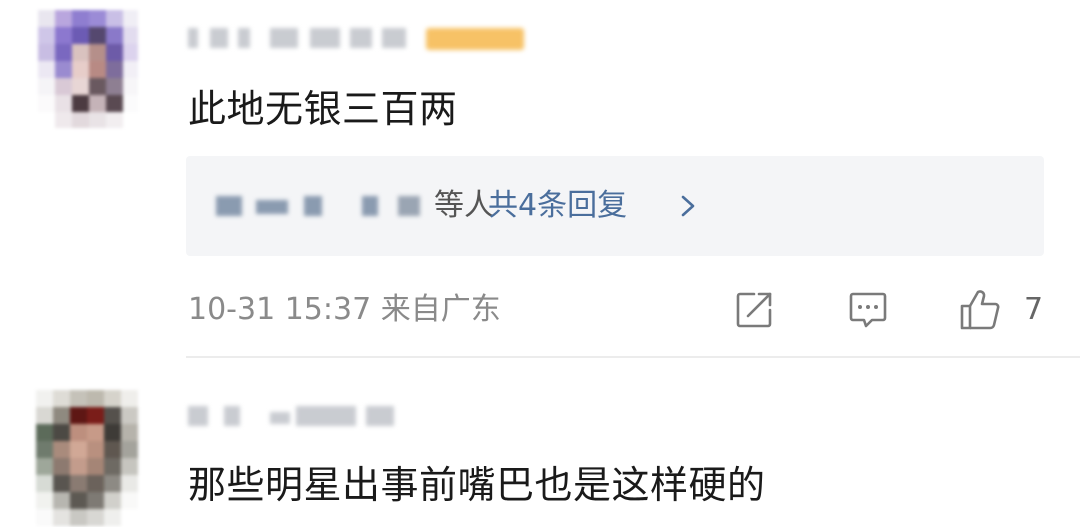 The height and width of the screenshot is (527, 1080). I want to click on view-replies-link: 共4条回复, so click(557, 206).